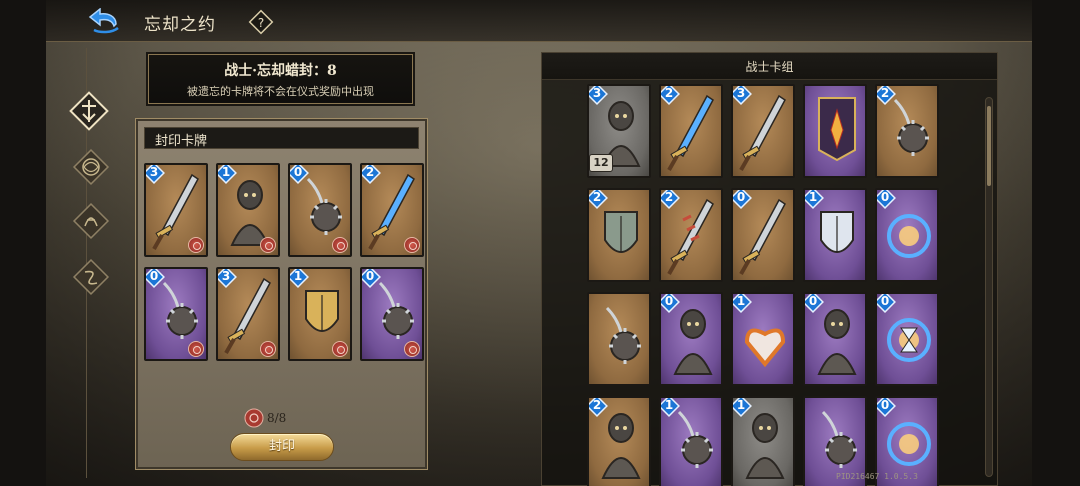 Image resolution: width=1080 pixels, height=486 pixels. I want to click on seal-counter: 8/8, so click(277, 418).